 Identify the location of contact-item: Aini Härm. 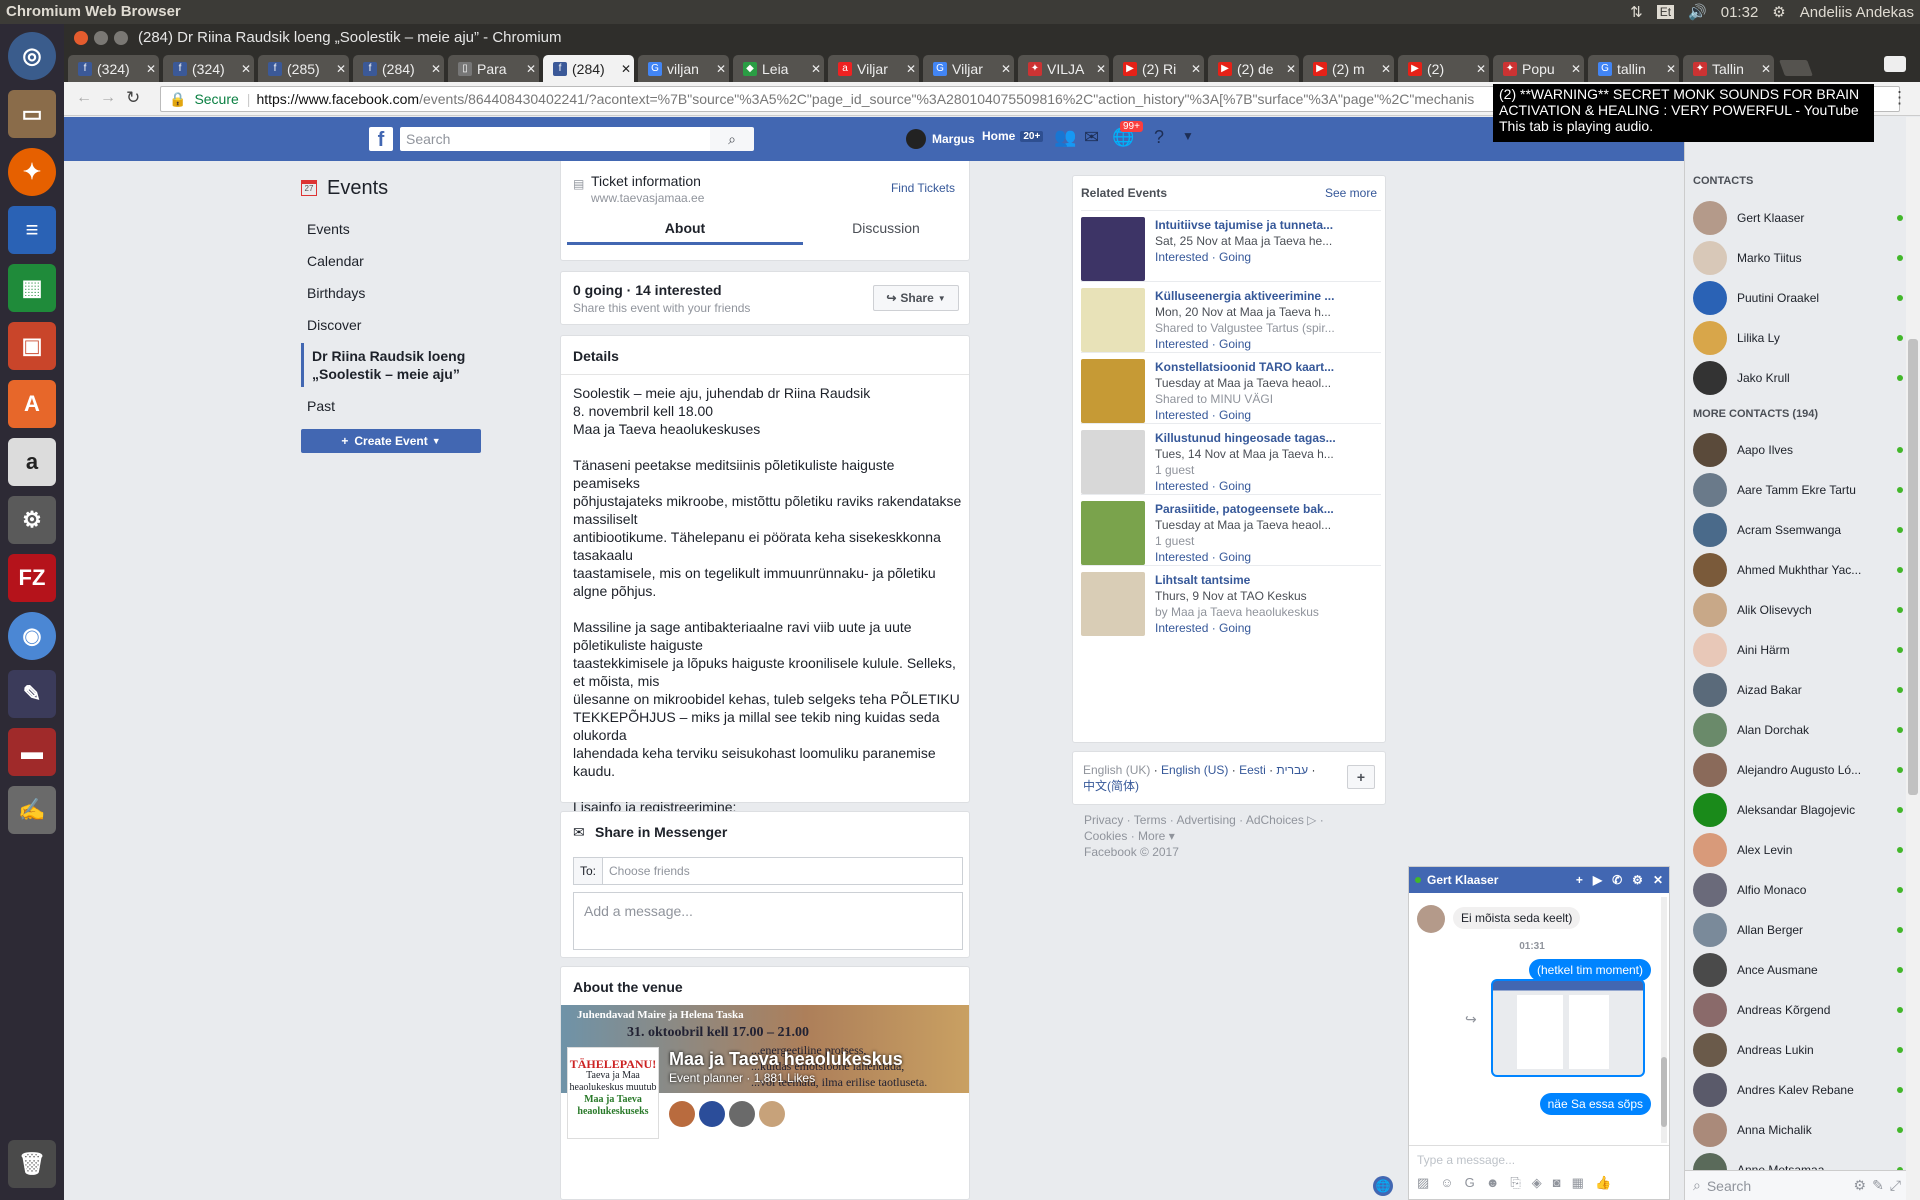
(1798, 650).